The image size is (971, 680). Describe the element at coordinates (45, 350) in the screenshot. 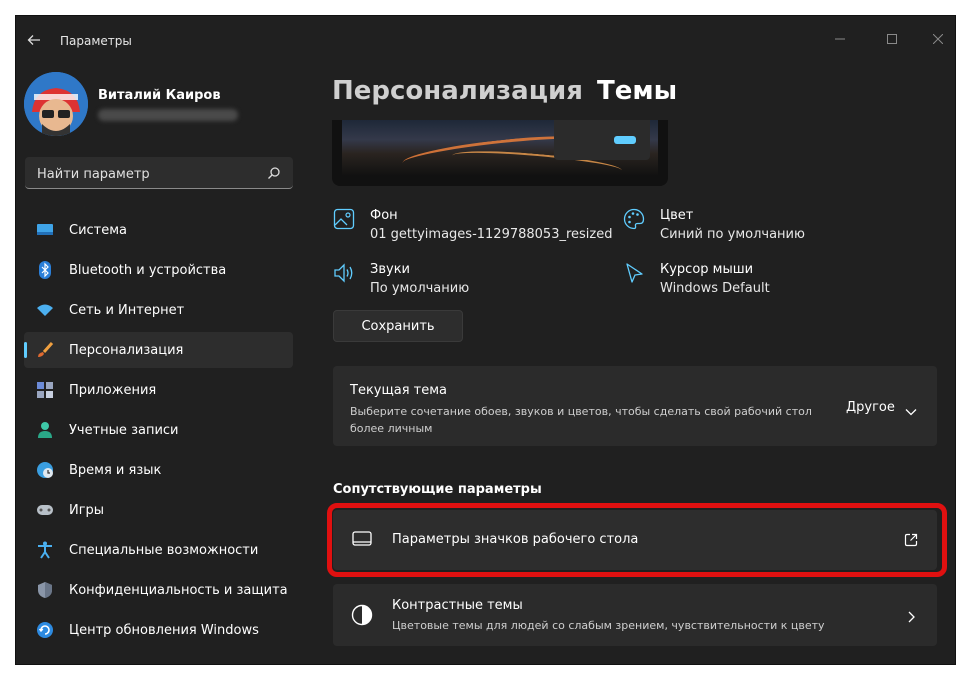

I see `brush-icon` at that location.